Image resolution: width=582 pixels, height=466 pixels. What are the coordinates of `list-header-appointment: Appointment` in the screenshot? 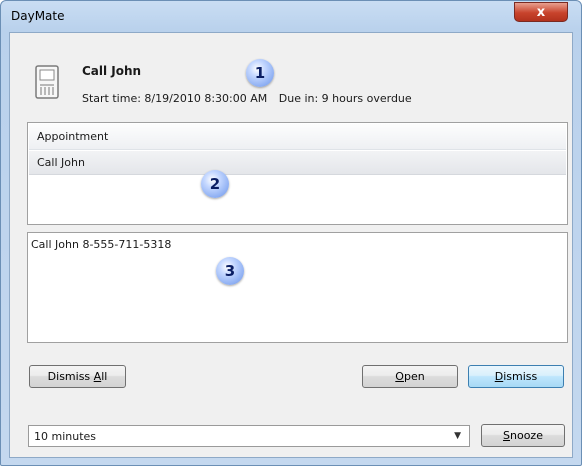 It's located at (297, 137).